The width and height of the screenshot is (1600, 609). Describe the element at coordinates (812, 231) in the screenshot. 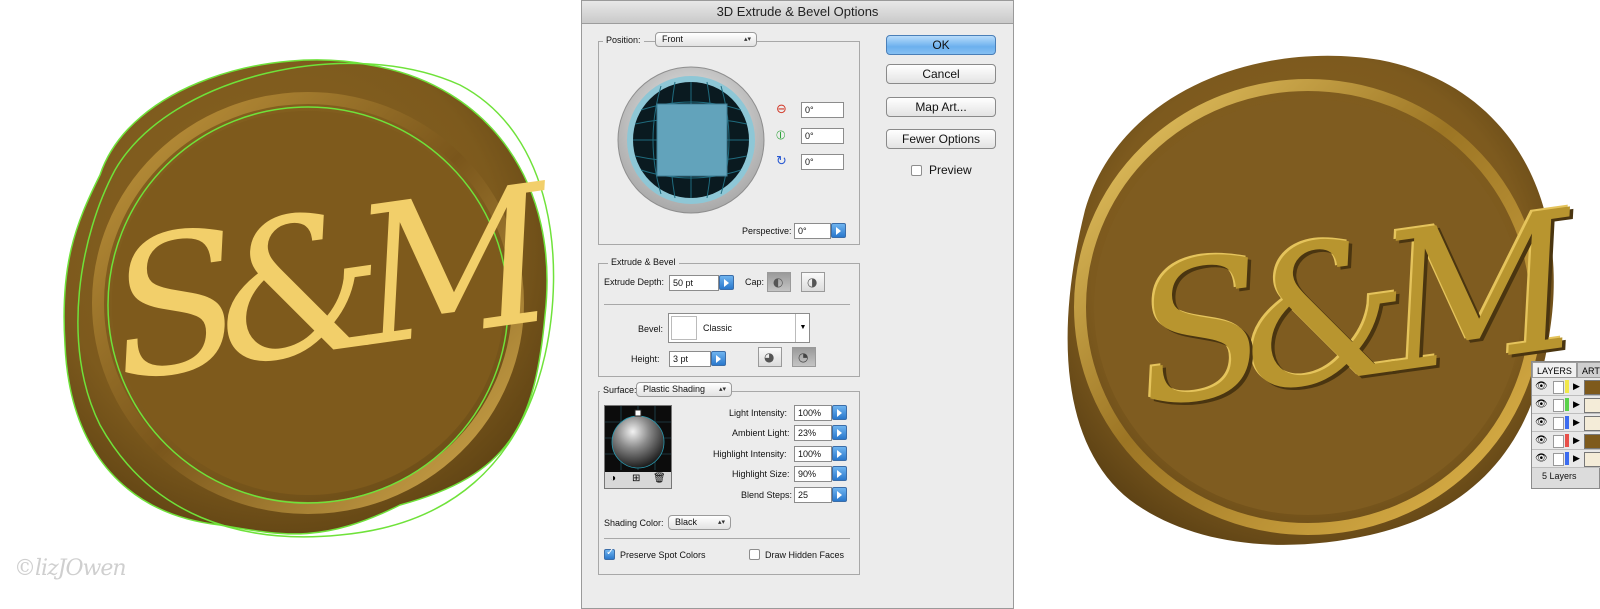

I see `perspective-field: 0°` at that location.